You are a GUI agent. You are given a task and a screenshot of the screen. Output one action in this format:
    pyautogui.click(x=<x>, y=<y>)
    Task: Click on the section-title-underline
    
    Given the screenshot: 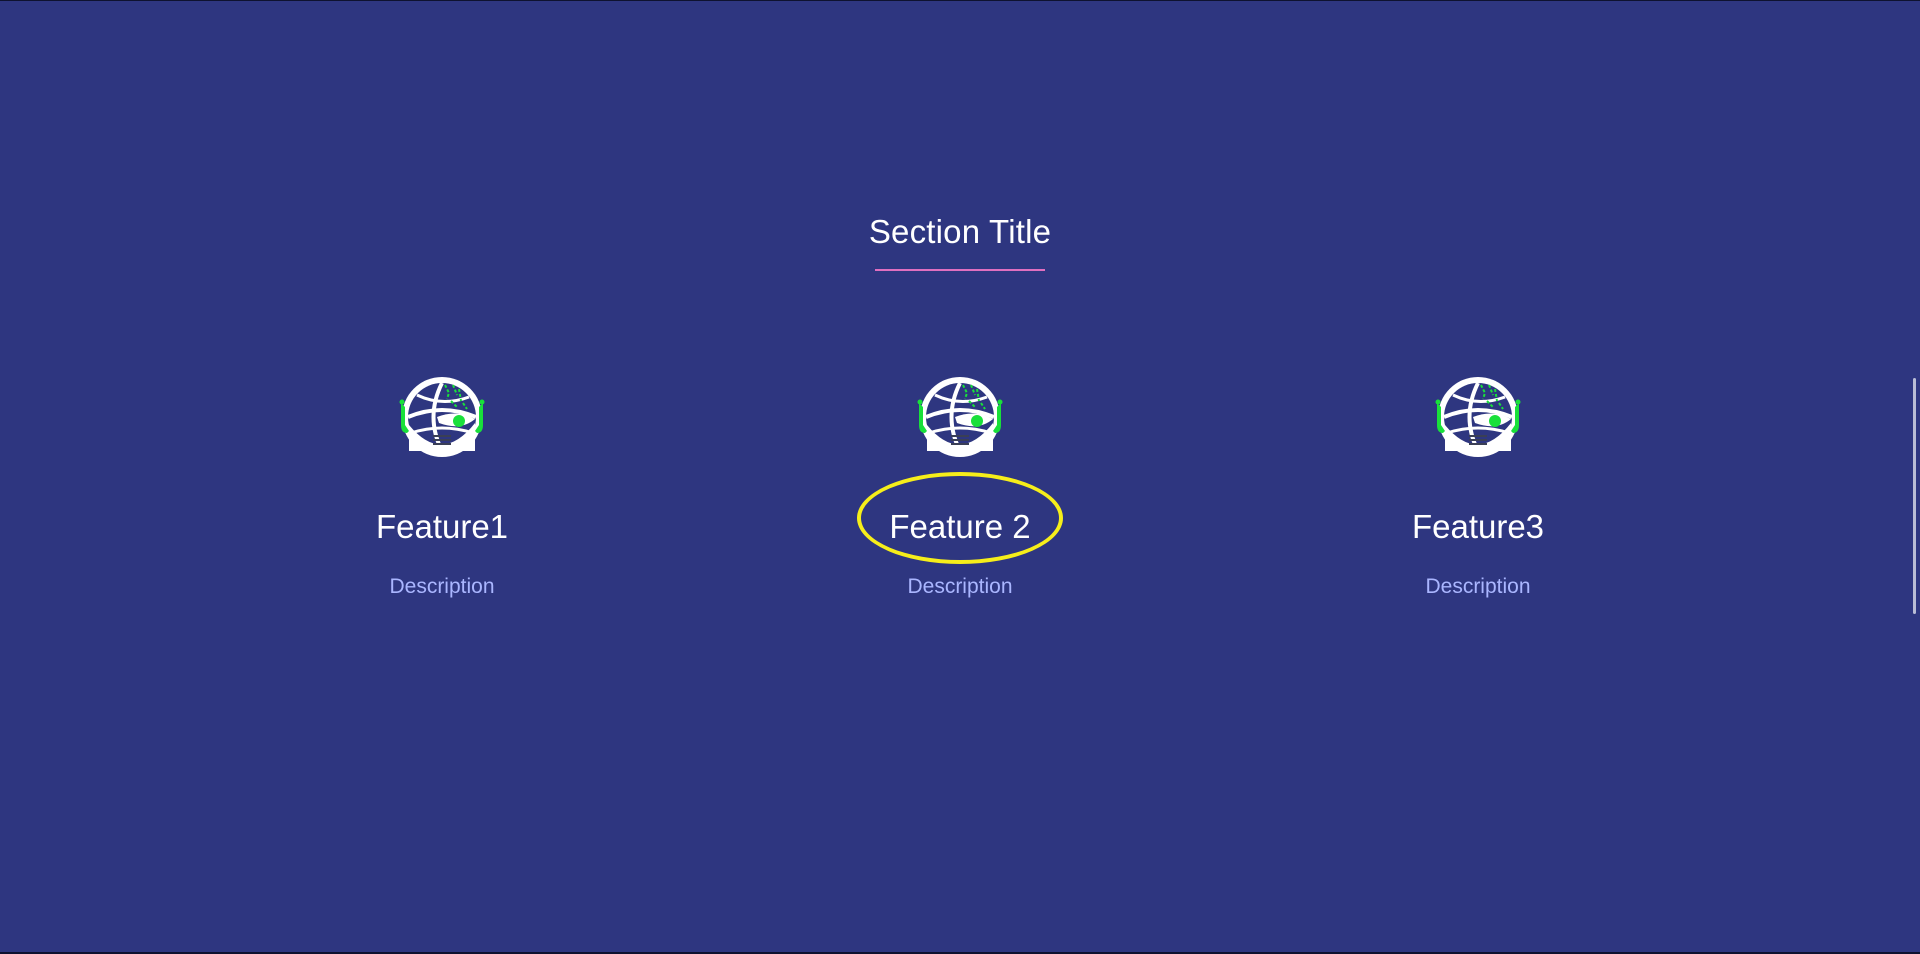 What is the action you would take?
    pyautogui.click(x=960, y=270)
    